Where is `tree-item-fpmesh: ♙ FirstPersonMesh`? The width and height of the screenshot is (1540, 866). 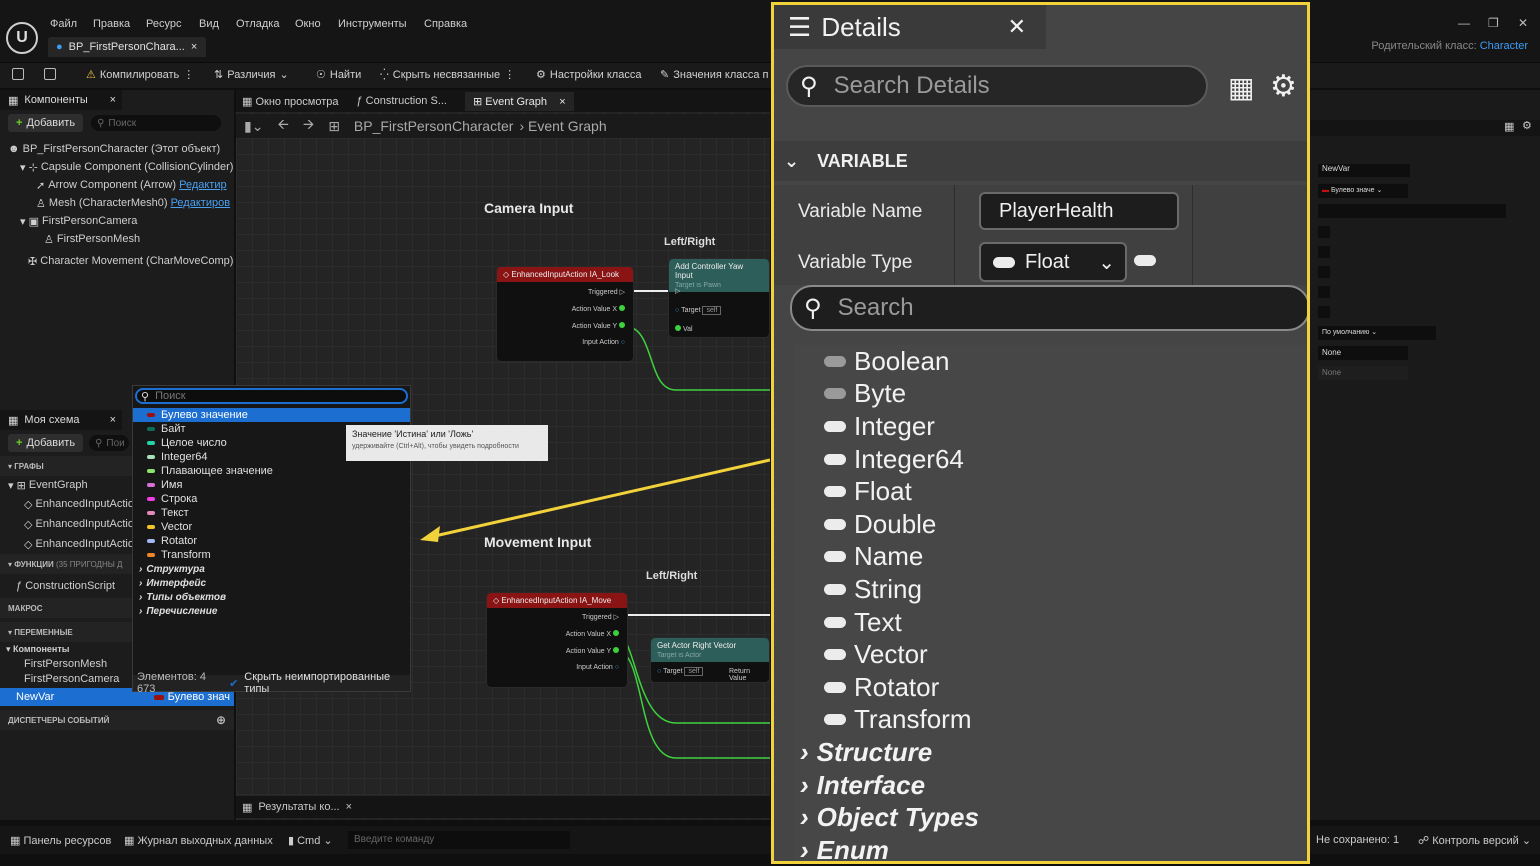
tree-item-fpmesh: ♙ FirstPersonMesh is located at coordinates (121, 239).